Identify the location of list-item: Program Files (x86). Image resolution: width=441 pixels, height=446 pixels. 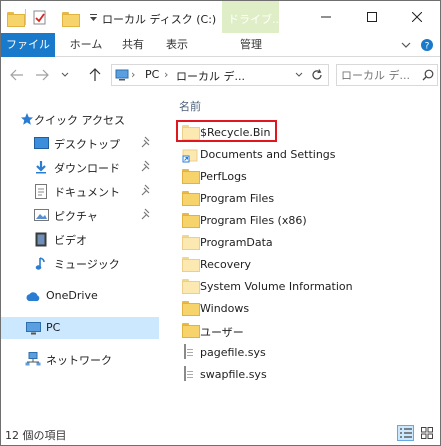
(304, 221).